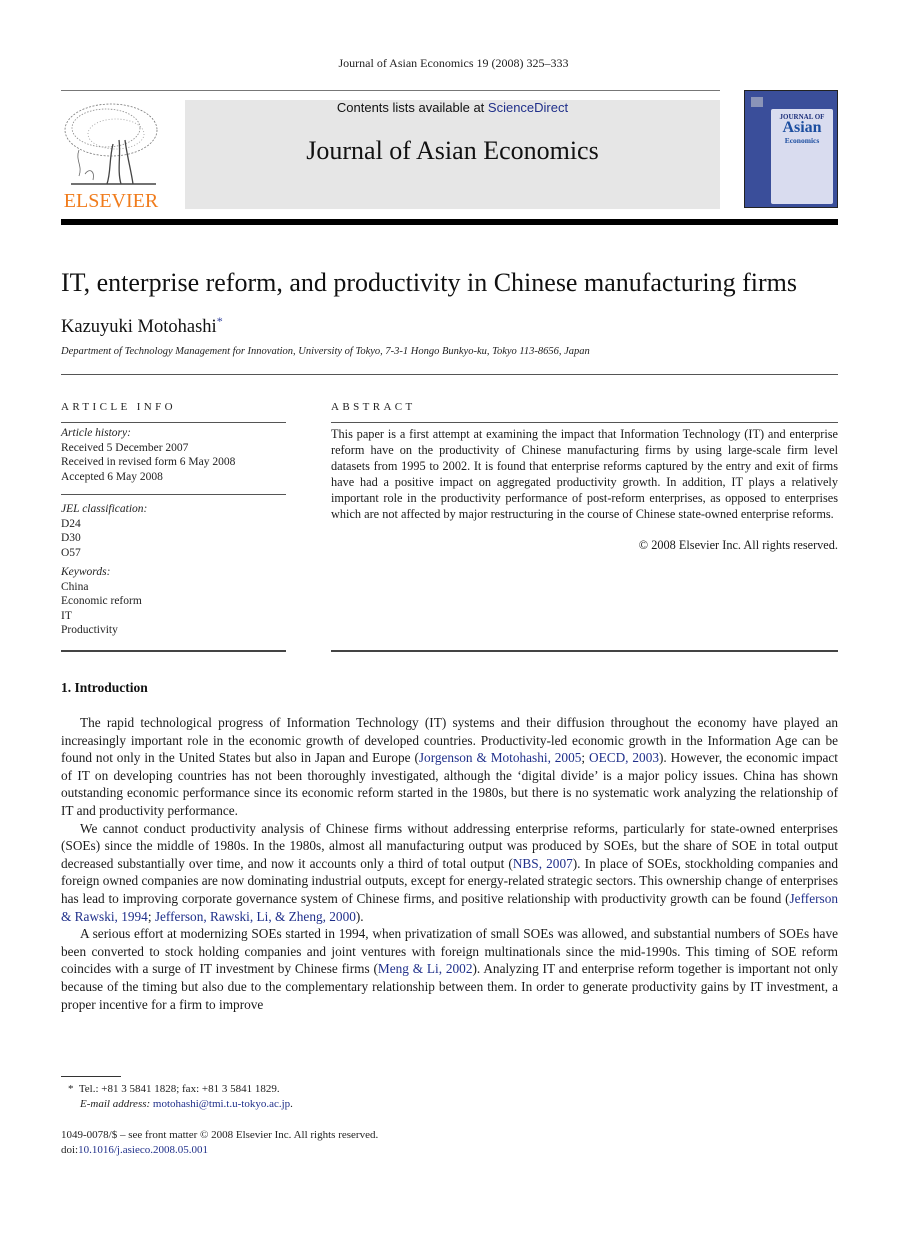 The width and height of the screenshot is (907, 1238). Describe the element at coordinates (91, 1076) in the screenshot. I see `footnote-rule` at that location.